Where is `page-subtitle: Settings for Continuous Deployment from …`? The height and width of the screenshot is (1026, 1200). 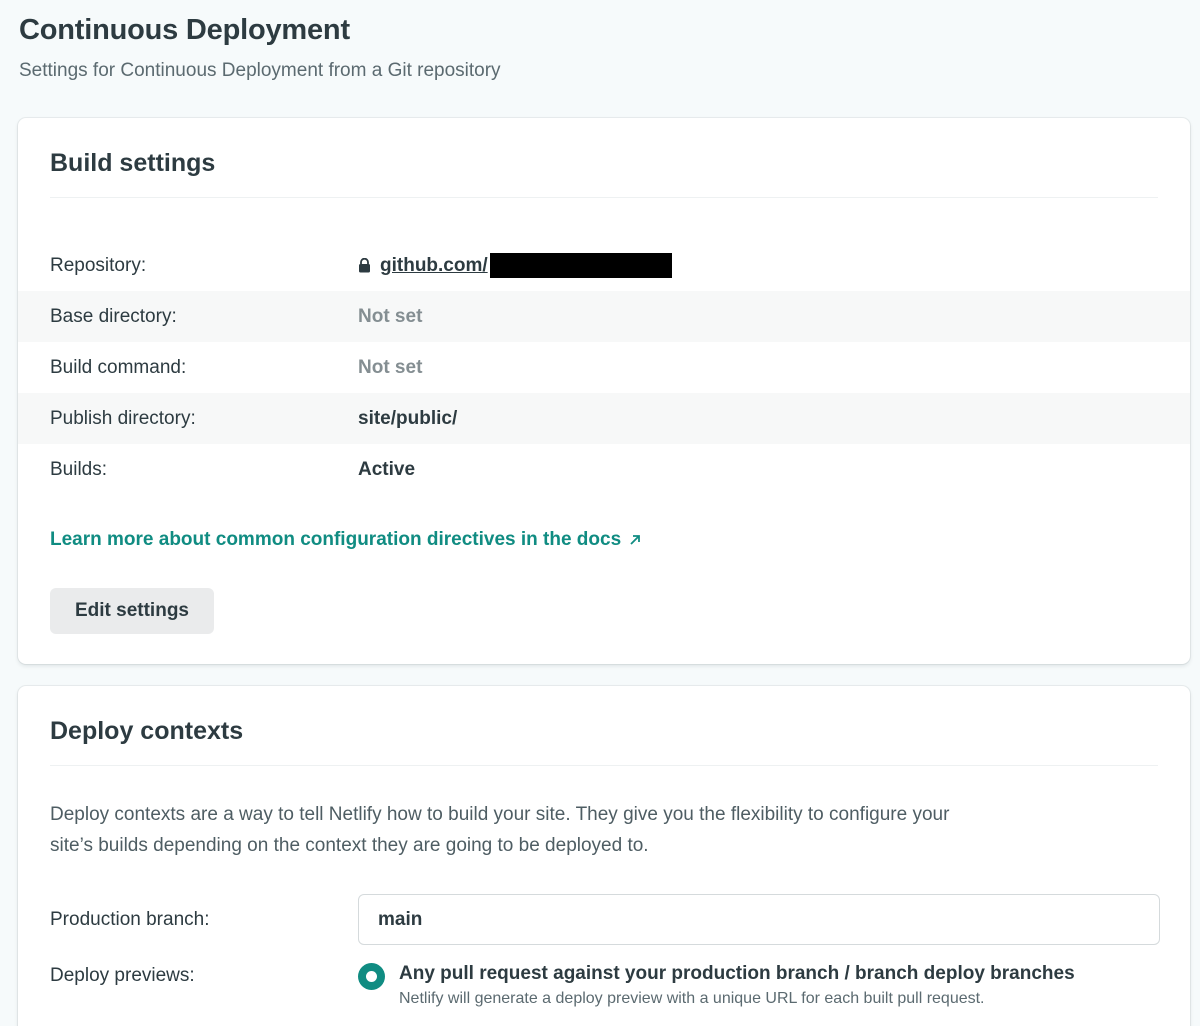
page-subtitle: Settings for Continuous Deployment from … is located at coordinates (260, 70).